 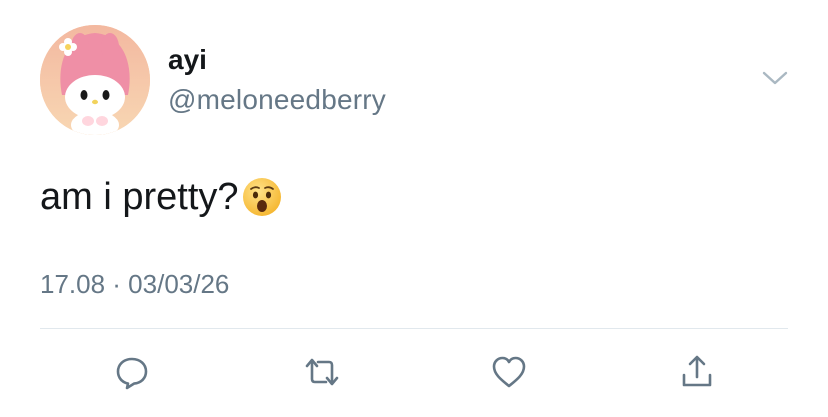 I want to click on avatar, so click(x=95, y=80).